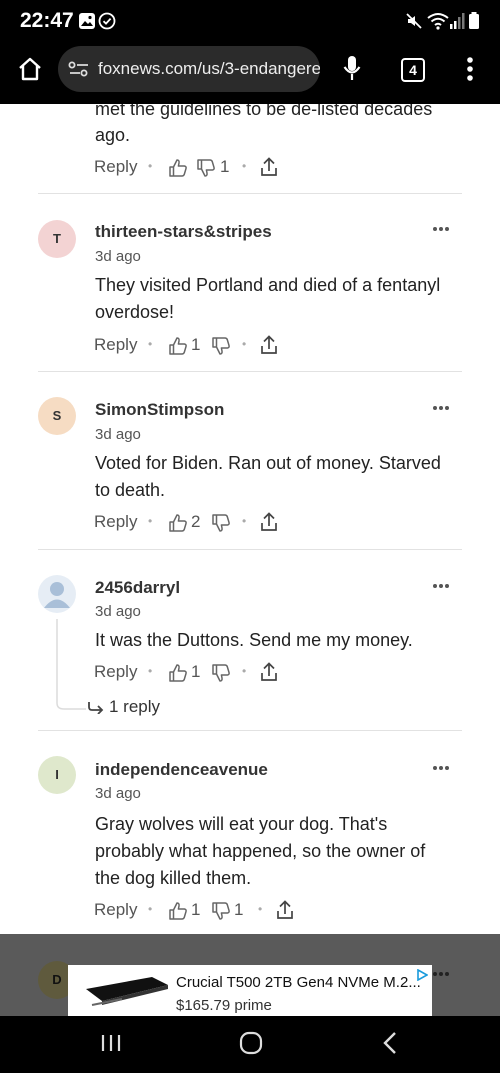  What do you see at coordinates (87, 21) in the screenshot?
I see `gallery-notification-icon` at bounding box center [87, 21].